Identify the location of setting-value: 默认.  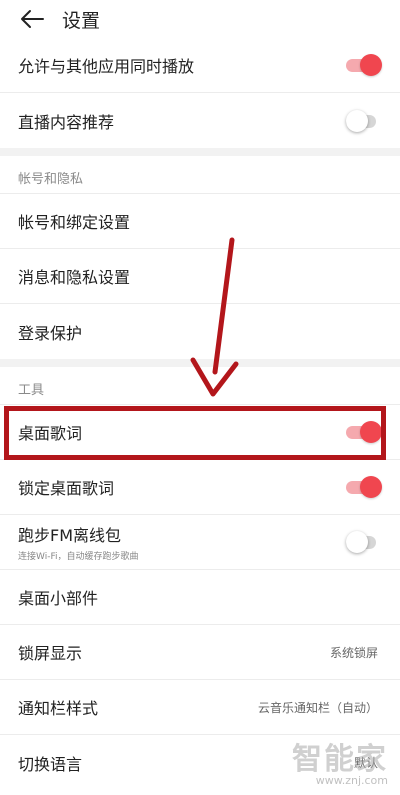
(365, 763).